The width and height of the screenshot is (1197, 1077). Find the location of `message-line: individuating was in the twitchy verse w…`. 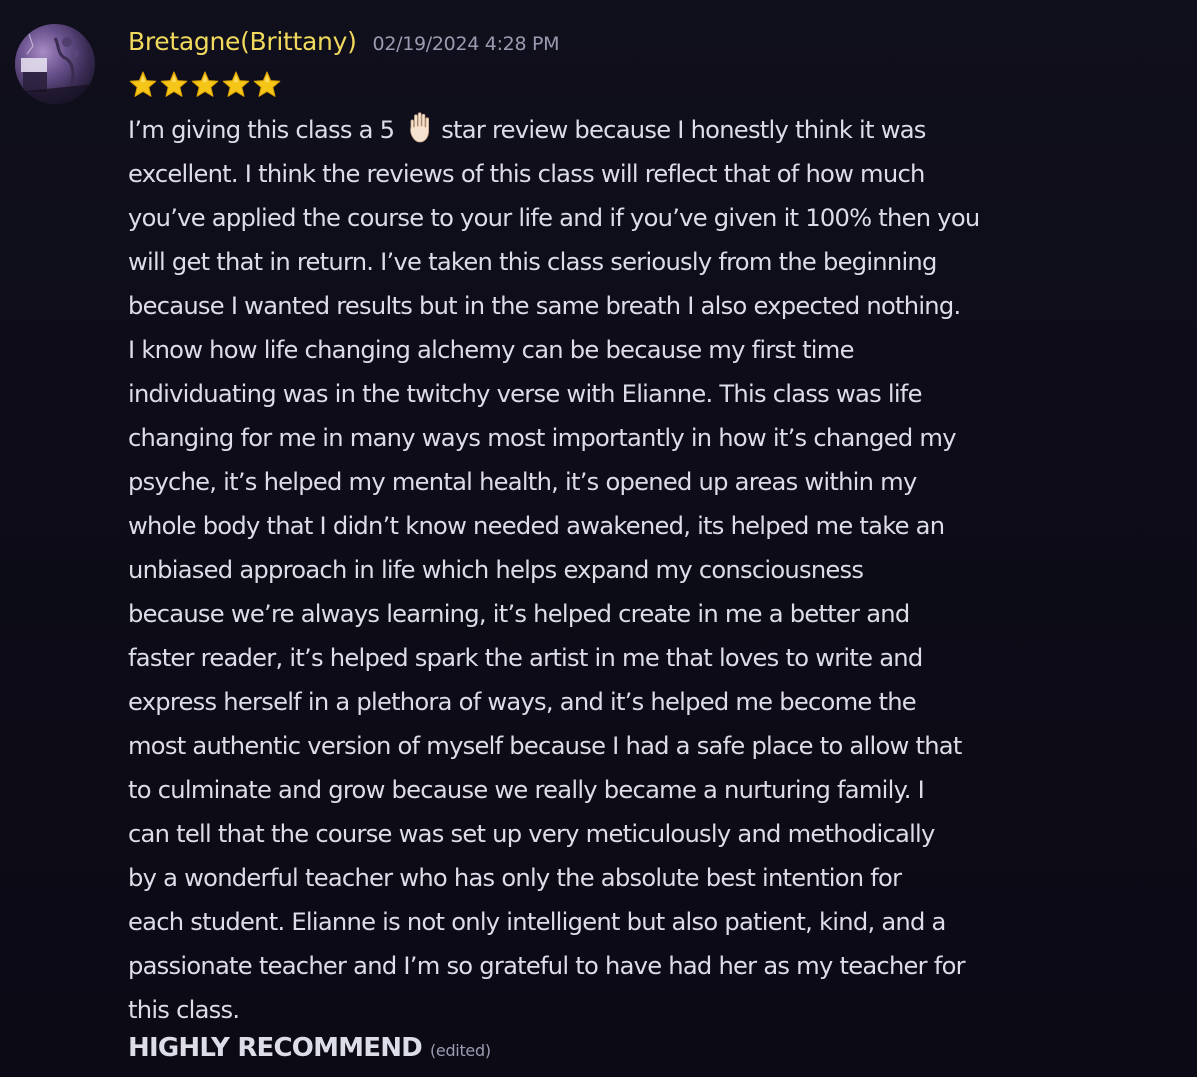

message-line: individuating was in the twitchy verse w… is located at coordinates (525, 394).